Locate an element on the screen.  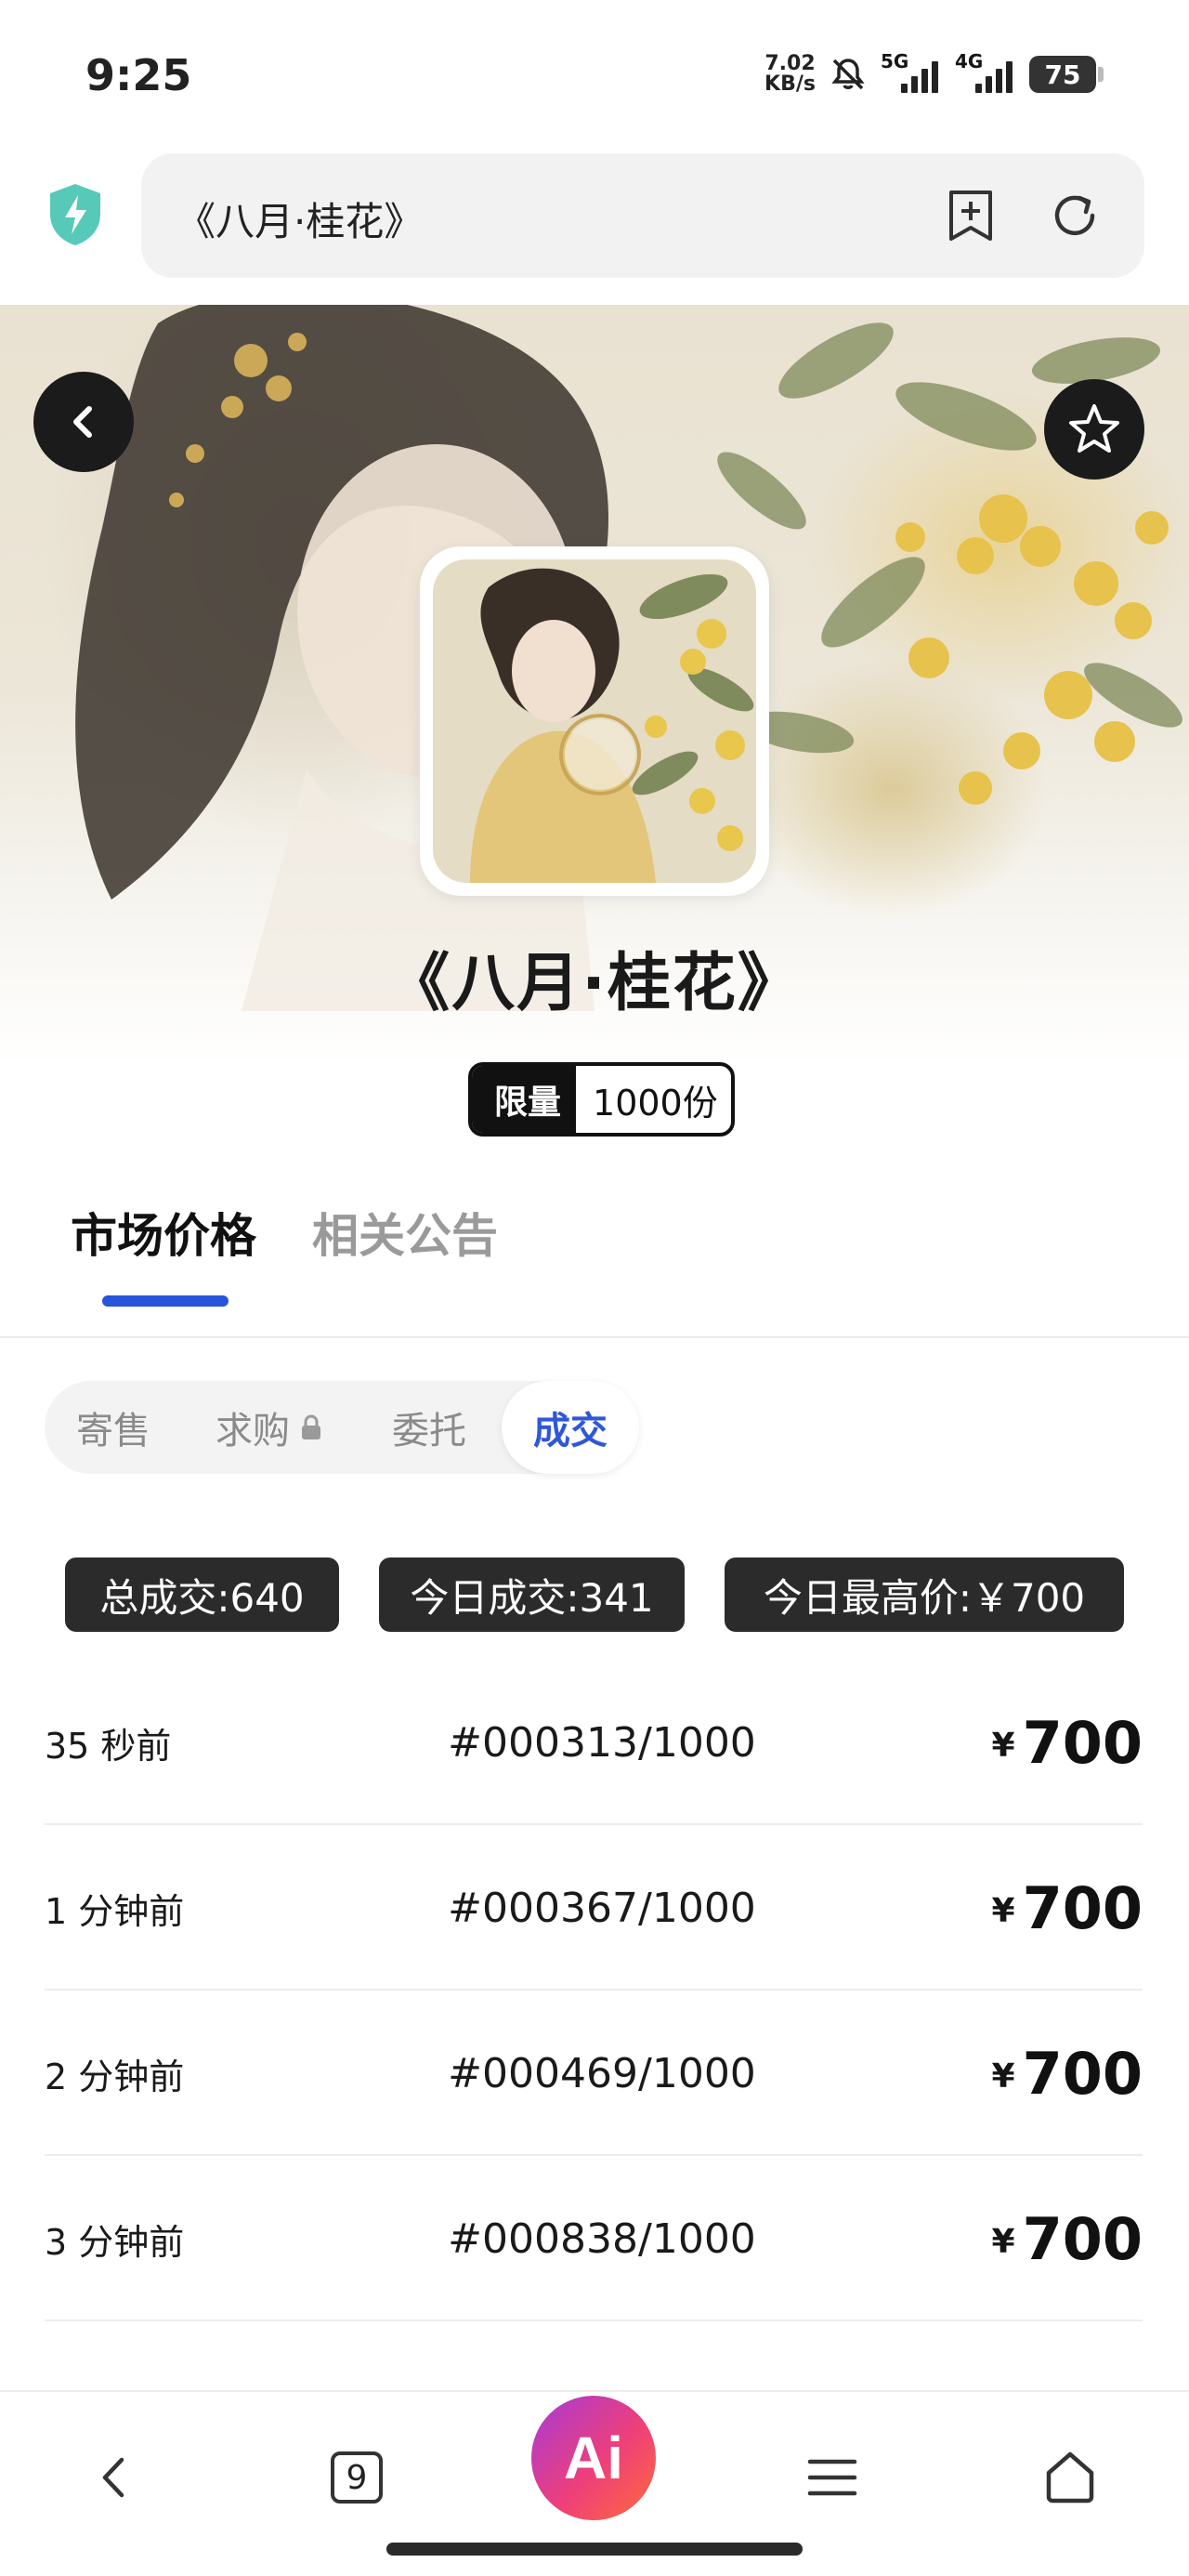
signal-5g-label: 5G is located at coordinates (895, 61).